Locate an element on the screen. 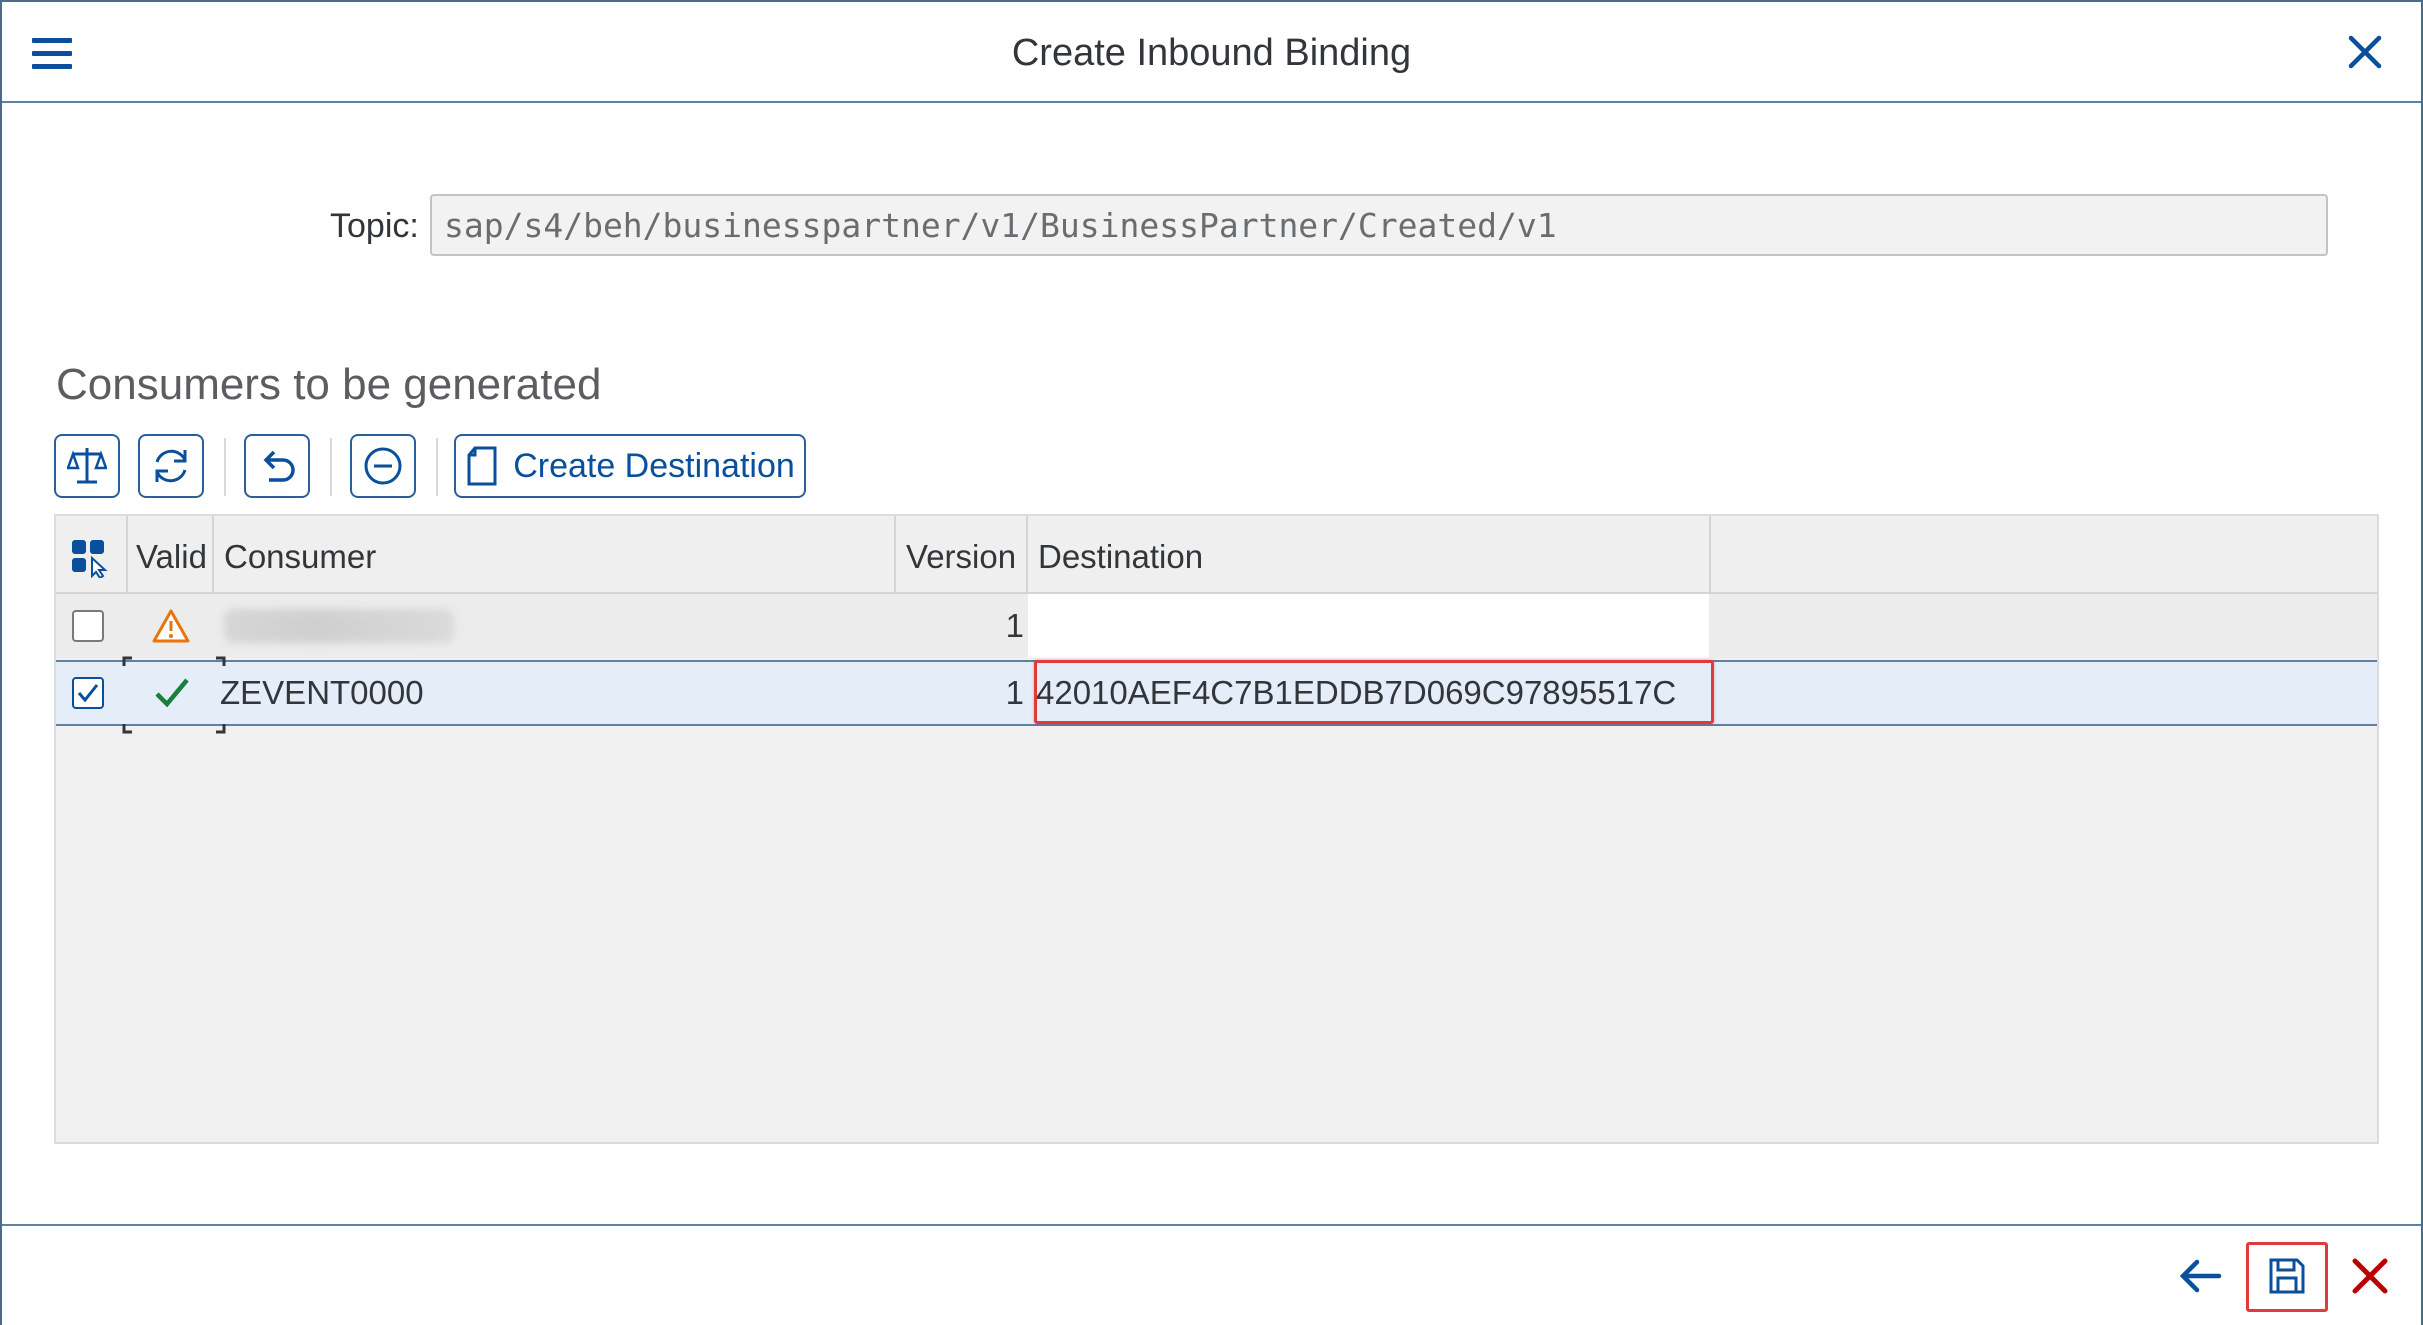 This screenshot has width=2423, height=1325. arrow-left-icon is located at coordinates (2200, 1276).